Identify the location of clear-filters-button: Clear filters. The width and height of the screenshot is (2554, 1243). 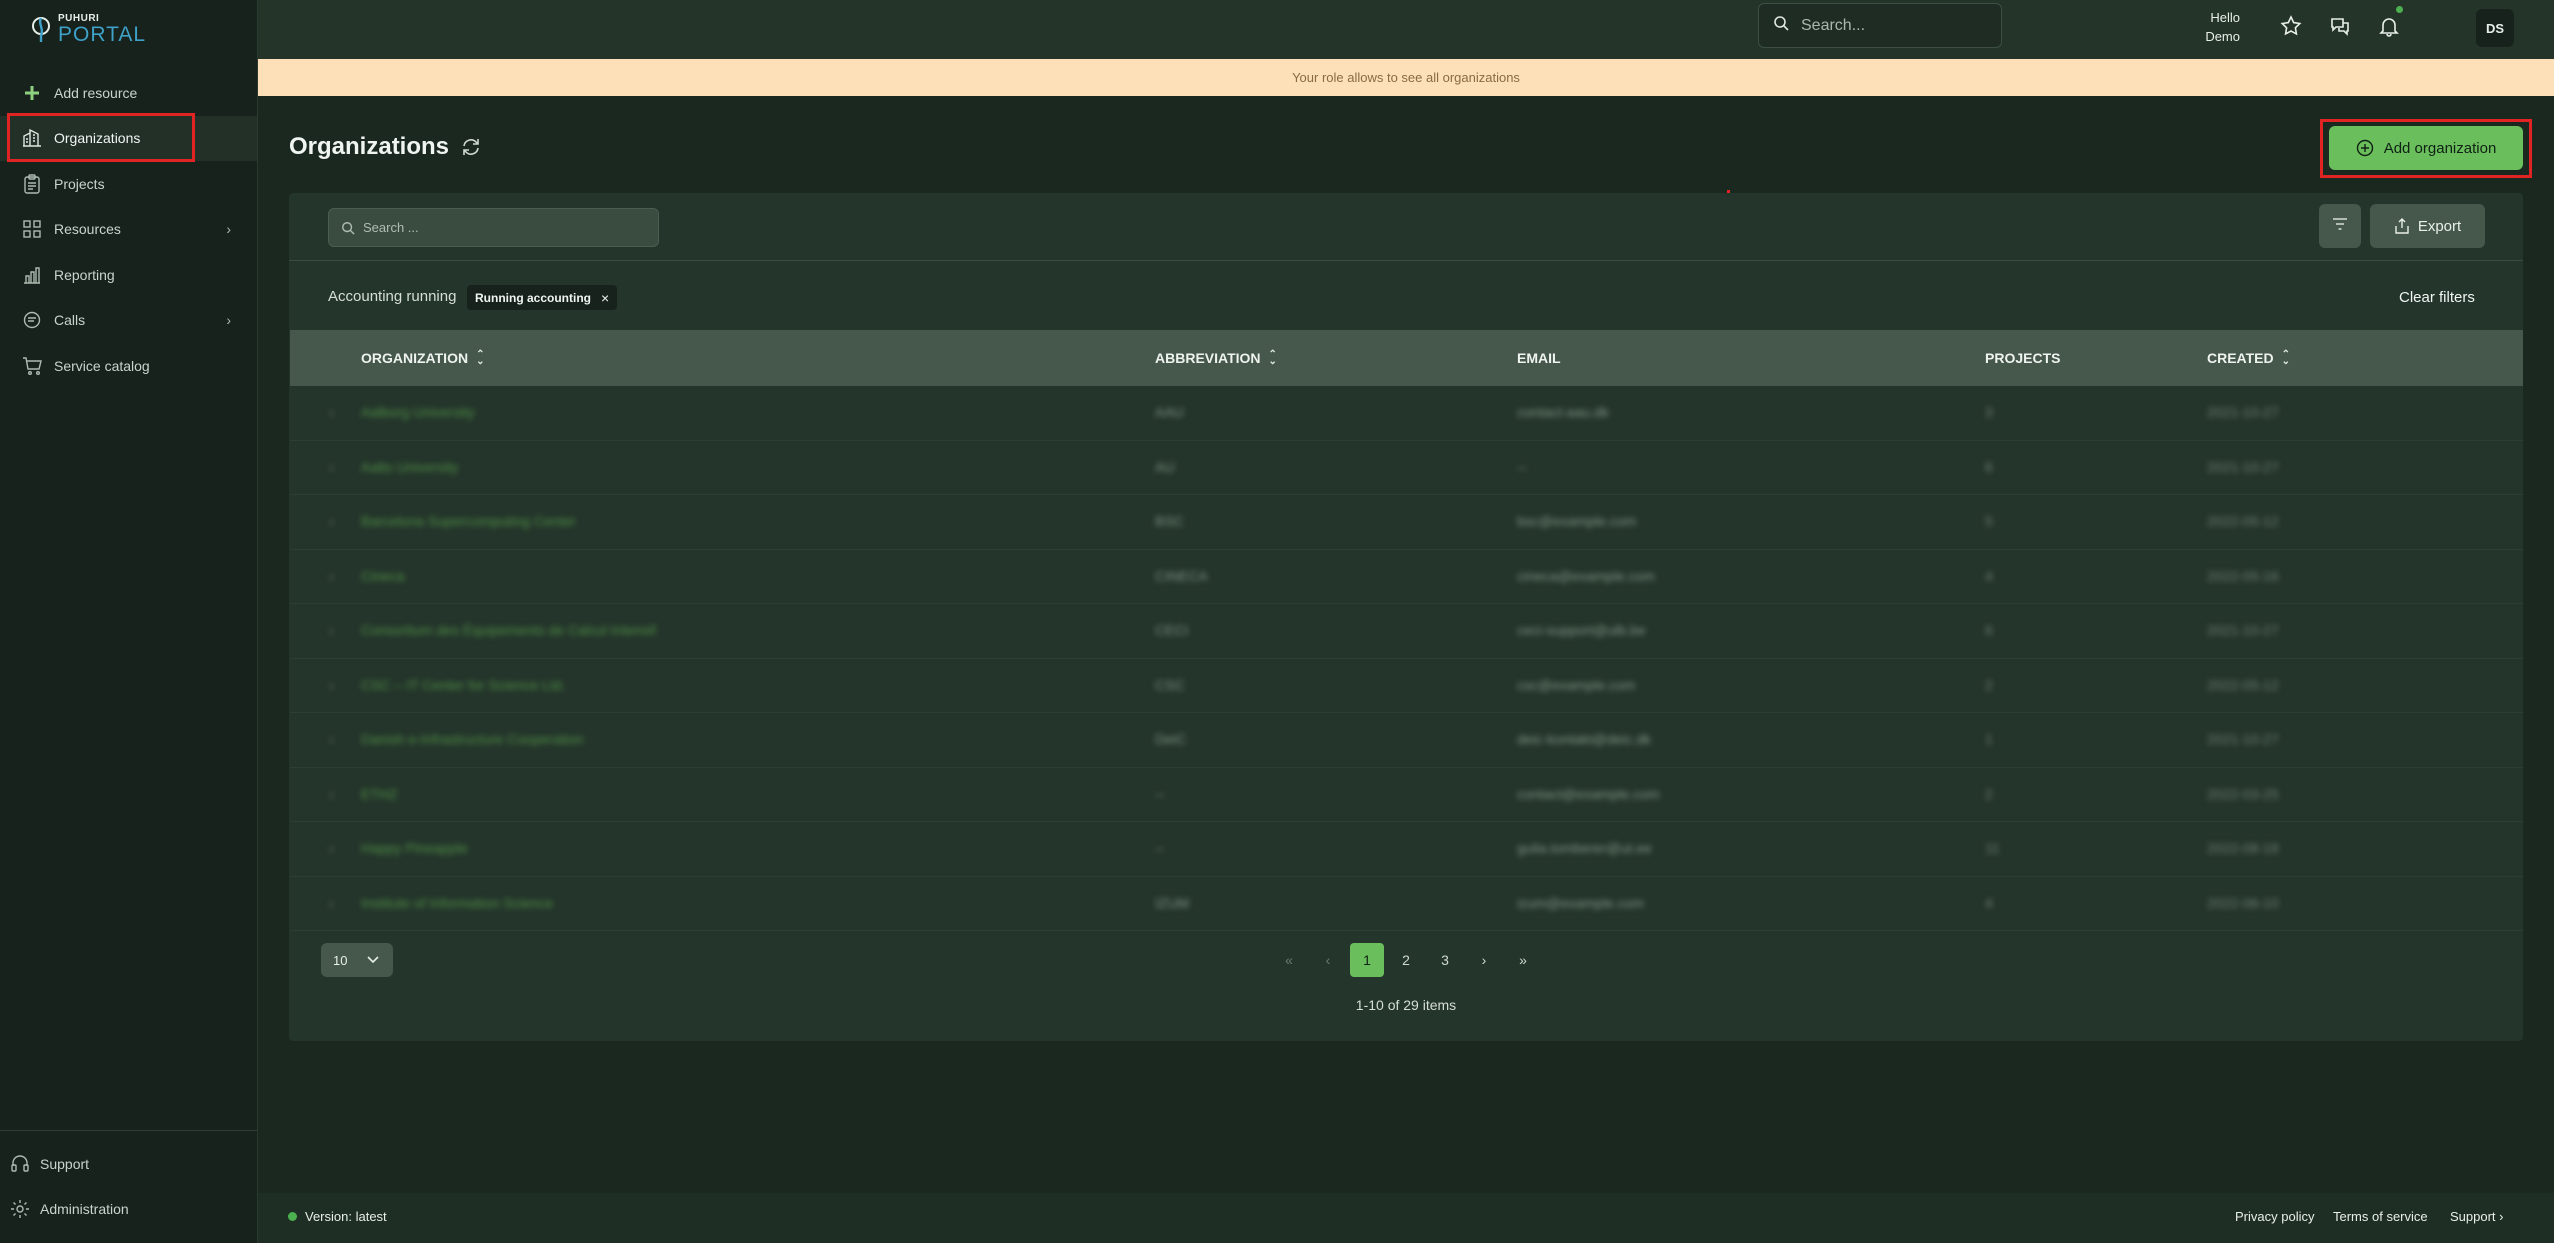
(2437, 297).